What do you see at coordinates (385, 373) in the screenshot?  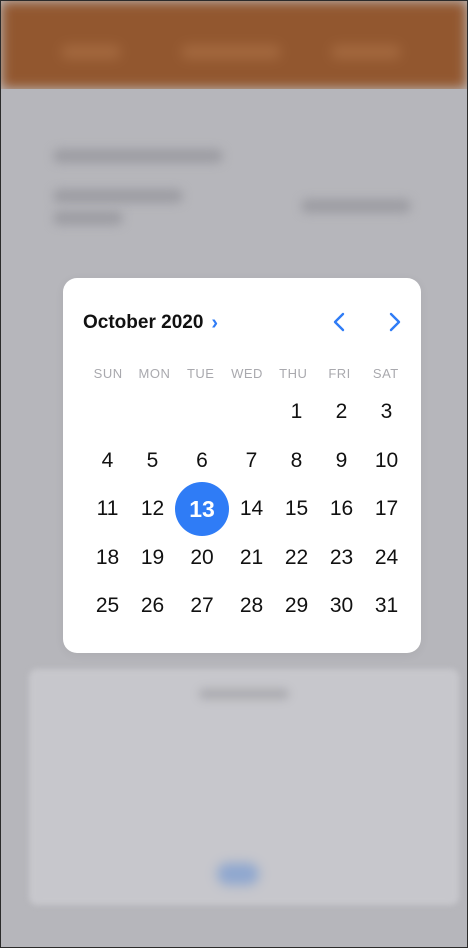 I see `weekday-label: SAT` at bounding box center [385, 373].